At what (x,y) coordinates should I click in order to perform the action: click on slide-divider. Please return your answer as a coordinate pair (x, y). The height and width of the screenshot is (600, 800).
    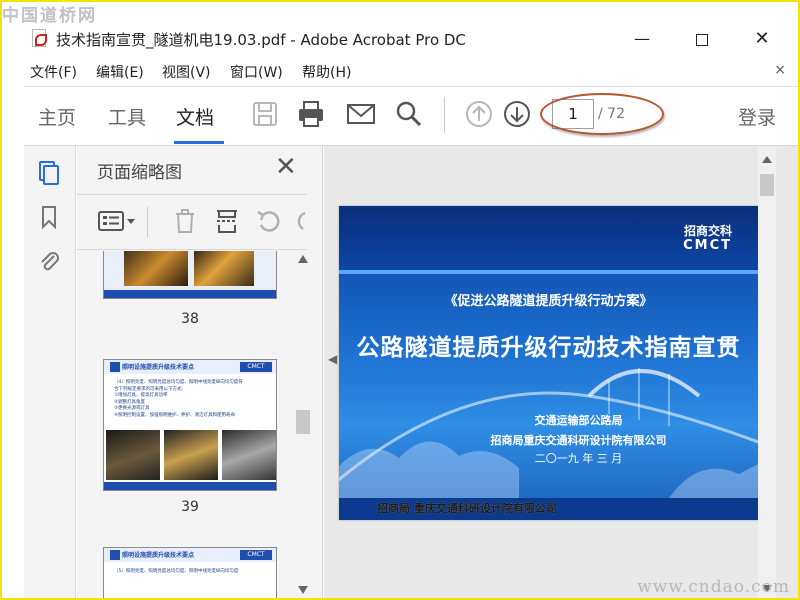
    Looking at the image, I should click on (548, 272).